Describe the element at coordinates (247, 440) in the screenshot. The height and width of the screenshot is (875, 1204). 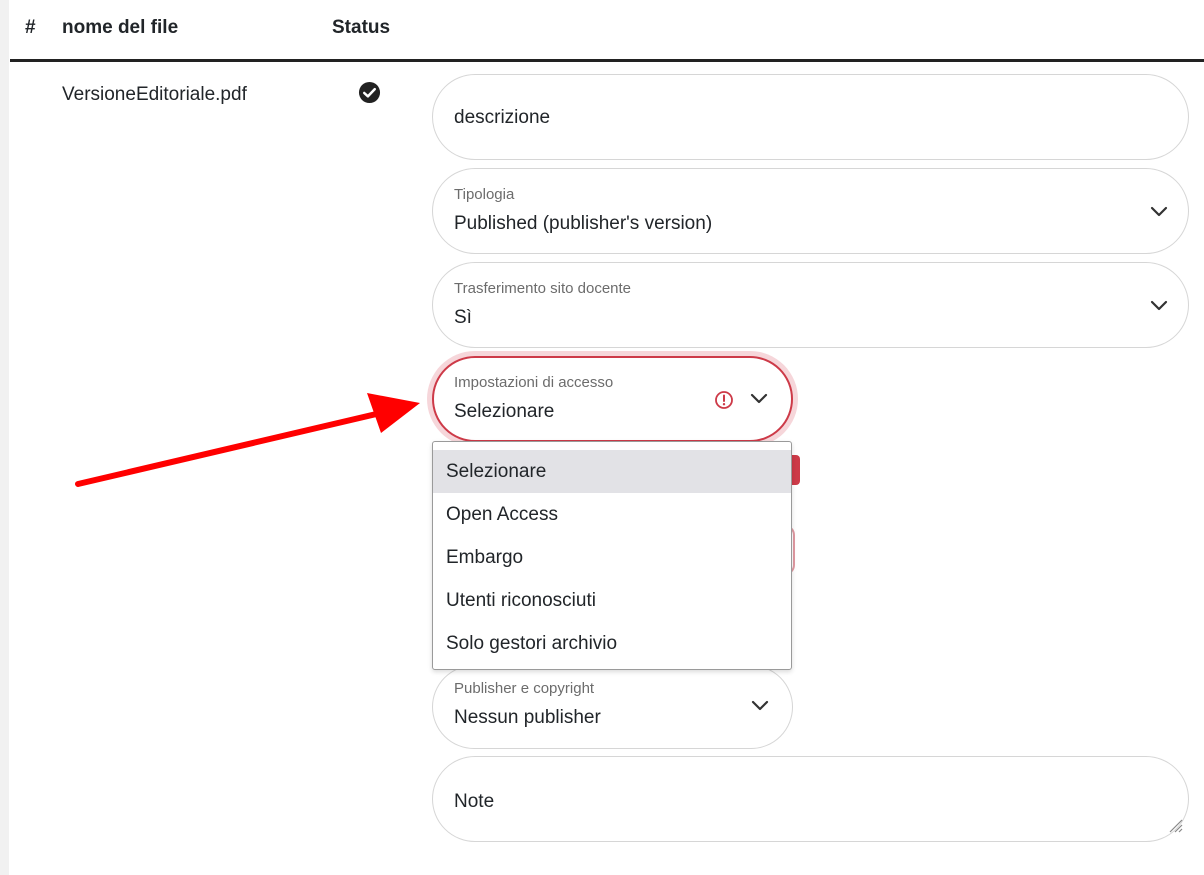
I see `annotation-arrow-icon` at that location.